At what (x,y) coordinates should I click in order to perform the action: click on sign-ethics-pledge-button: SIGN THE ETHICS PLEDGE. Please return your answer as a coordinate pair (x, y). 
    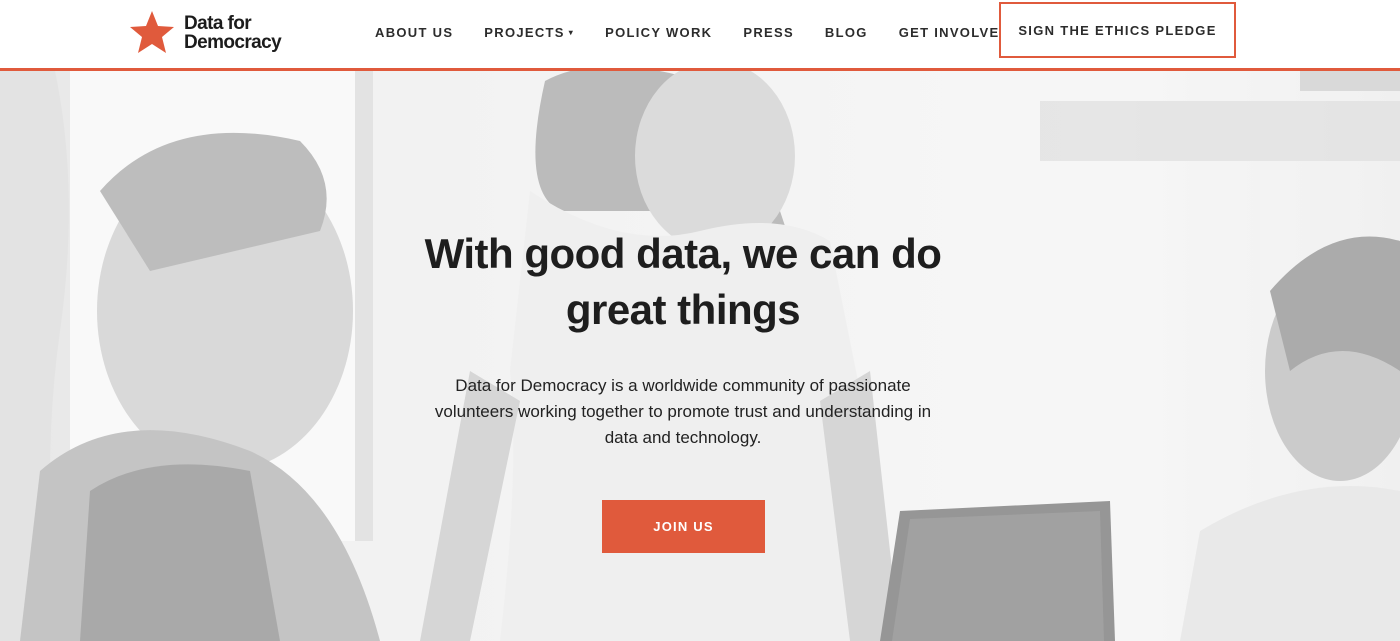
    Looking at the image, I should click on (1117, 30).